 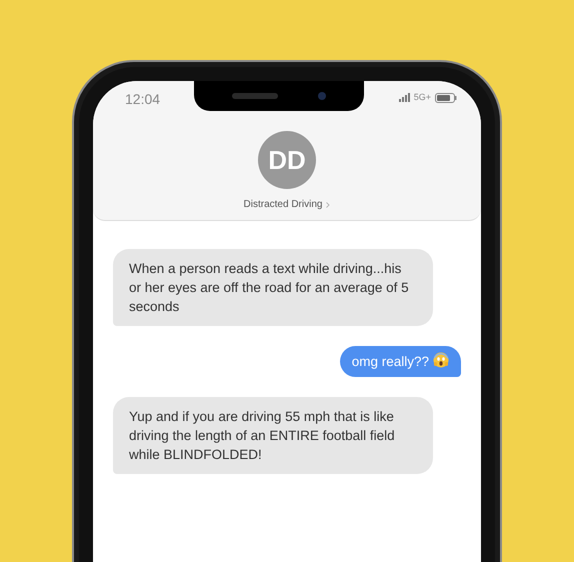 What do you see at coordinates (273, 287) in the screenshot?
I see `received-message-bubble: When a person reads a text while driving...his or her eyes are off the road for an average of 5 seconds` at bounding box center [273, 287].